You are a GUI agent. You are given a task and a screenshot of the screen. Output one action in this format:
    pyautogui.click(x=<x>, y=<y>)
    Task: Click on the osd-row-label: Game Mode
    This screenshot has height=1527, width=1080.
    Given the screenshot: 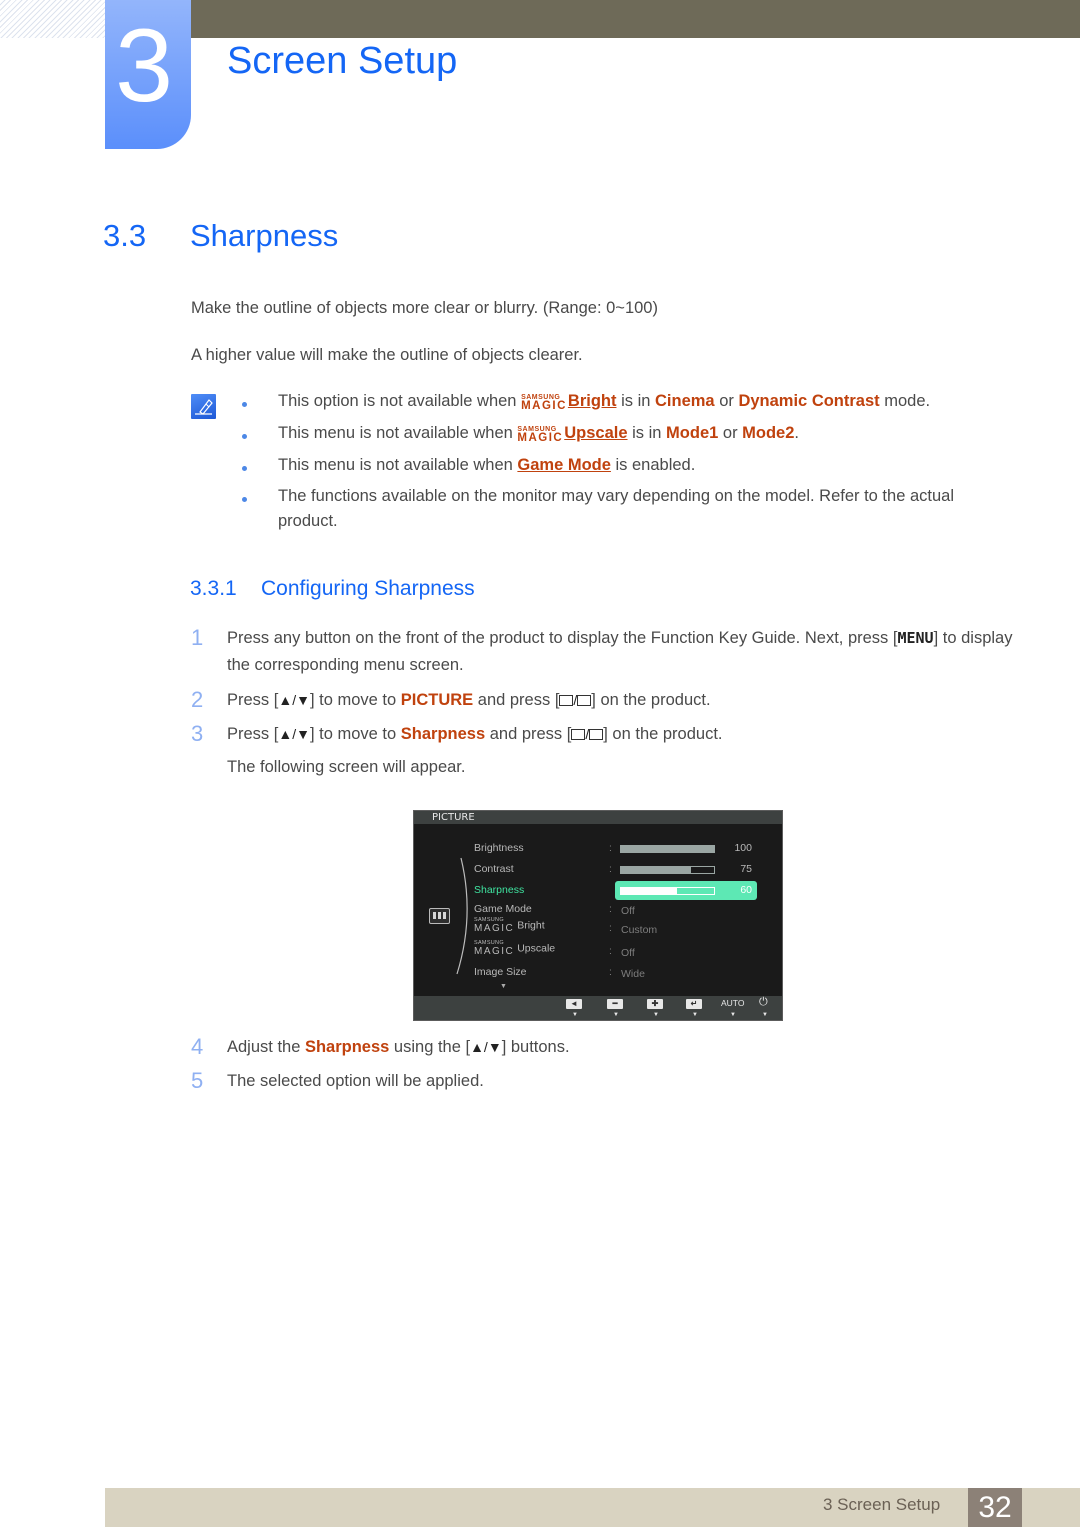 What is the action you would take?
    pyautogui.click(x=503, y=909)
    